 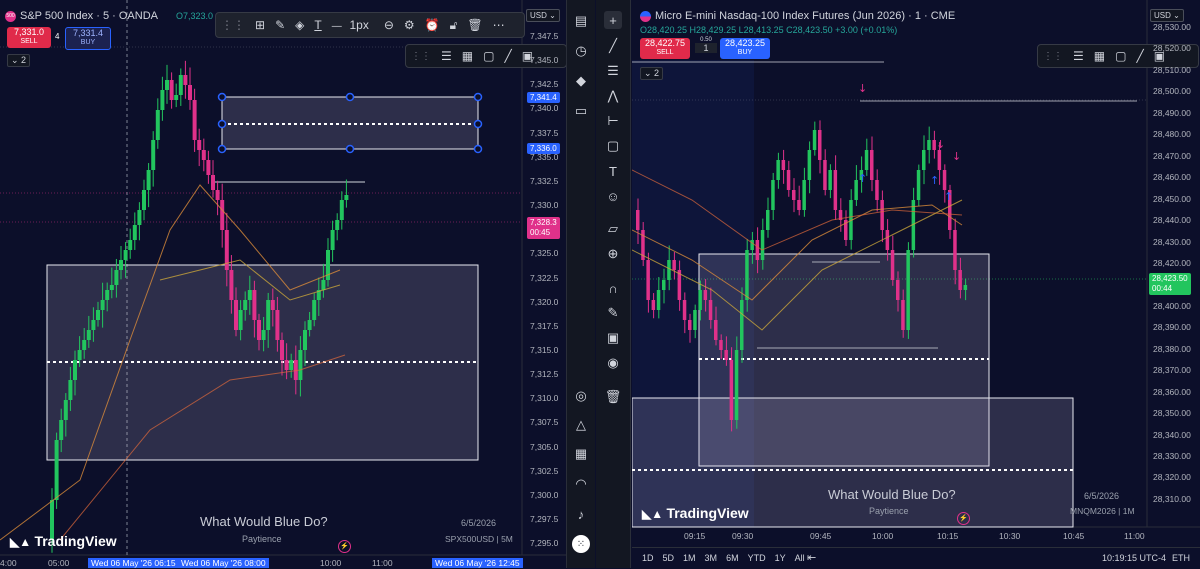 I want to click on right-quantity: 0.50 1, so click(x=706, y=45).